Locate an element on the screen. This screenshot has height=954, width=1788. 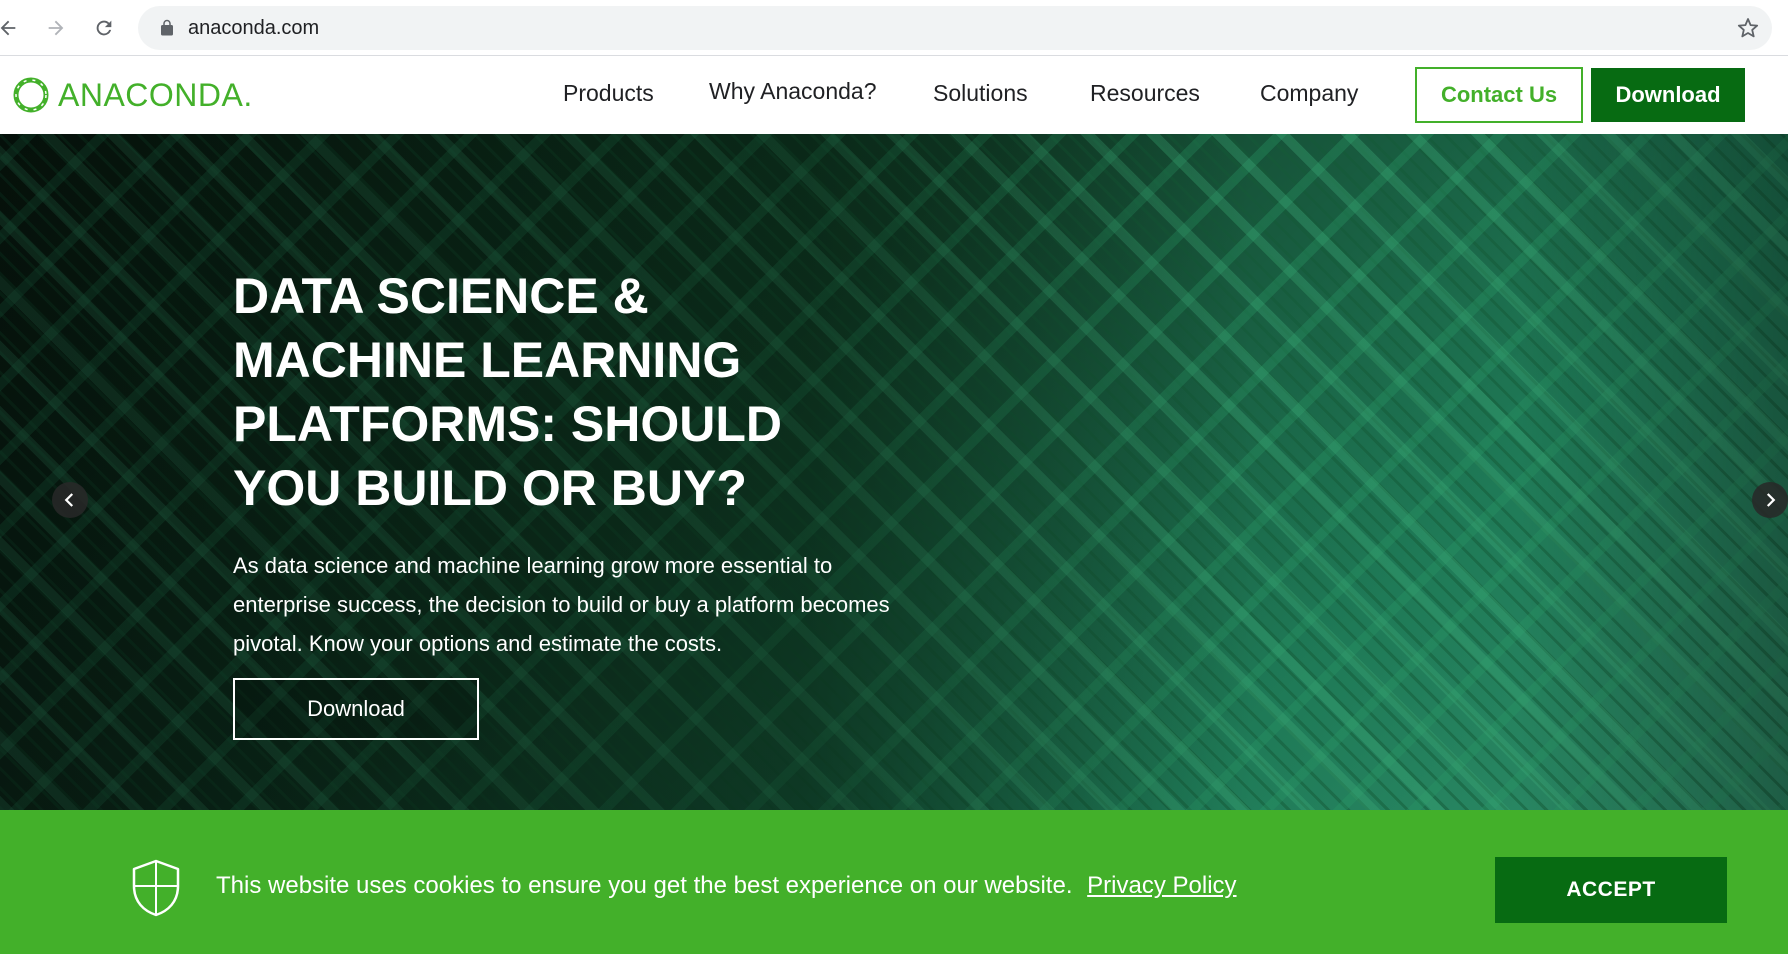
nav-company: Company is located at coordinates (1309, 93).